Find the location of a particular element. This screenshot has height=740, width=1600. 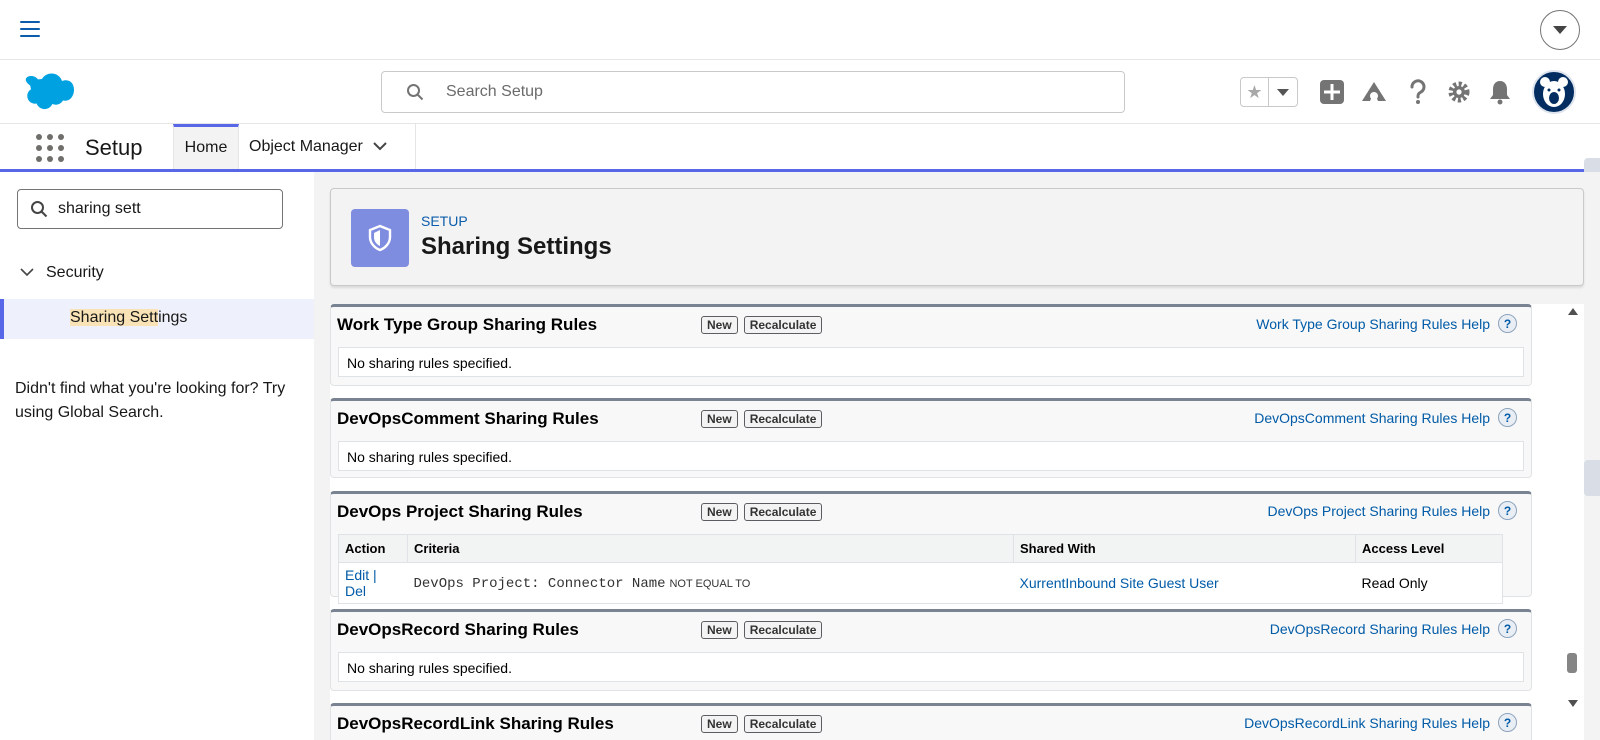

tree-section-label: Security is located at coordinates (75, 272).